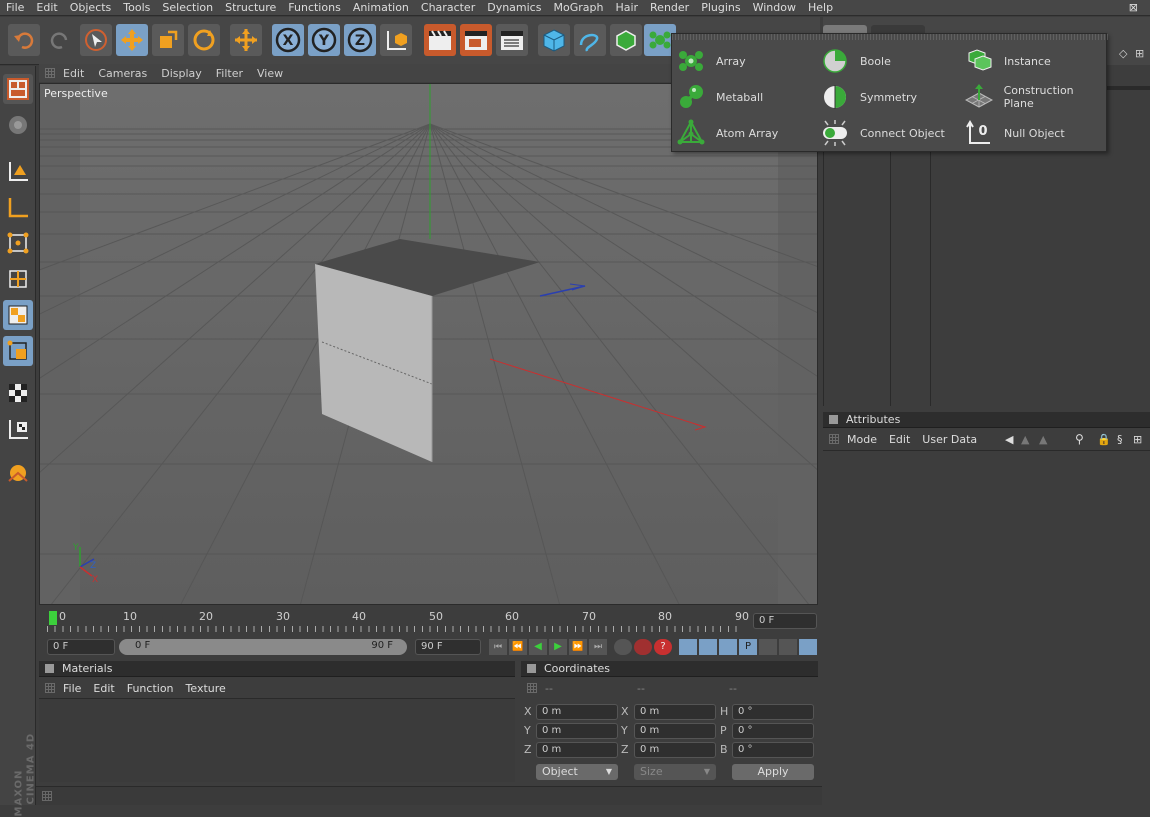 The image size is (1150, 817). Describe the element at coordinates (288, 40) in the screenshot. I see `x-axis-lock-icon: X` at that location.